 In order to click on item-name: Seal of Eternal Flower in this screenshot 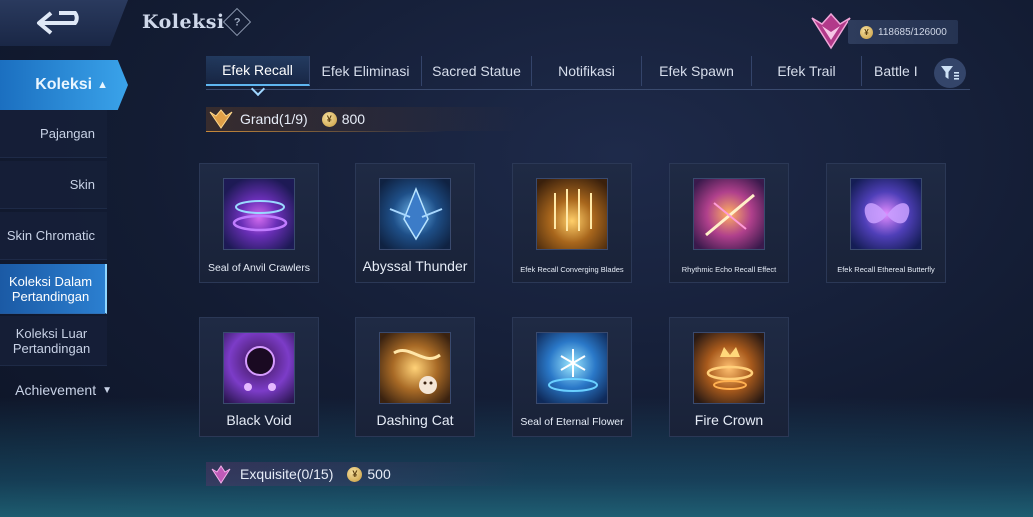, I will do `click(572, 422)`.